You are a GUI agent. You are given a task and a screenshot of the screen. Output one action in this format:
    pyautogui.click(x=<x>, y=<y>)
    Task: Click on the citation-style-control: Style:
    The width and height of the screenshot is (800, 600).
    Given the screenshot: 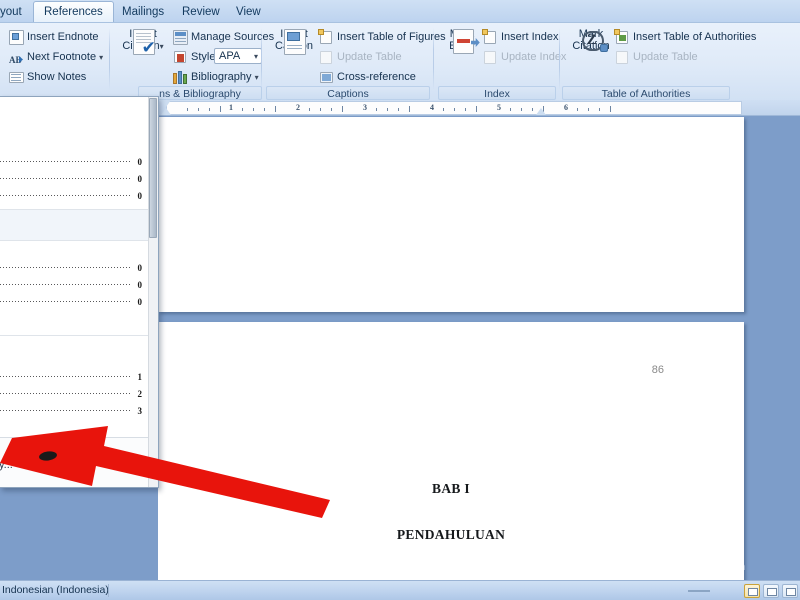 What is the action you would take?
    pyautogui.click(x=195, y=57)
    